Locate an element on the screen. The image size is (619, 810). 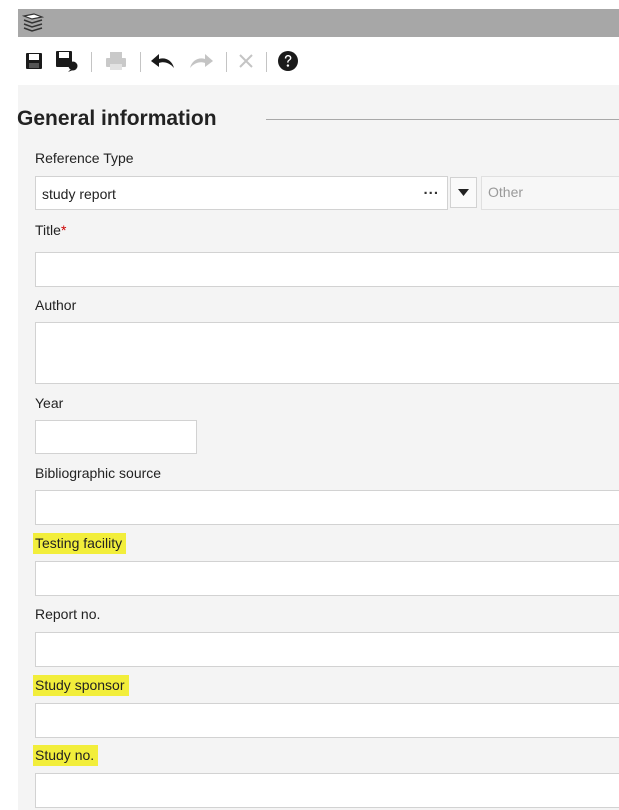
author-textarea is located at coordinates (327, 353).